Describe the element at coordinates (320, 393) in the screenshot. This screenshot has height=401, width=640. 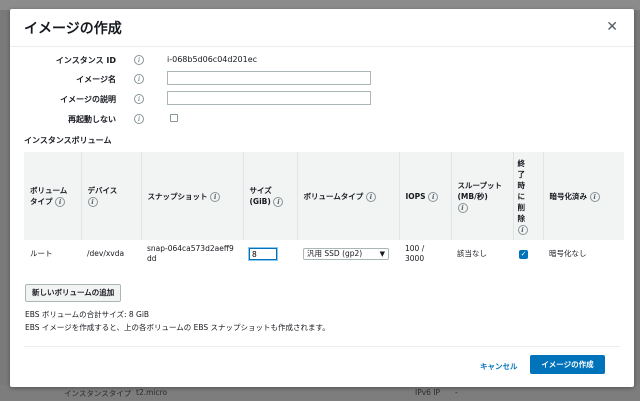
I see `background-instance-details: インスタンスタイプ t2.micro IPv6 IP -` at that location.